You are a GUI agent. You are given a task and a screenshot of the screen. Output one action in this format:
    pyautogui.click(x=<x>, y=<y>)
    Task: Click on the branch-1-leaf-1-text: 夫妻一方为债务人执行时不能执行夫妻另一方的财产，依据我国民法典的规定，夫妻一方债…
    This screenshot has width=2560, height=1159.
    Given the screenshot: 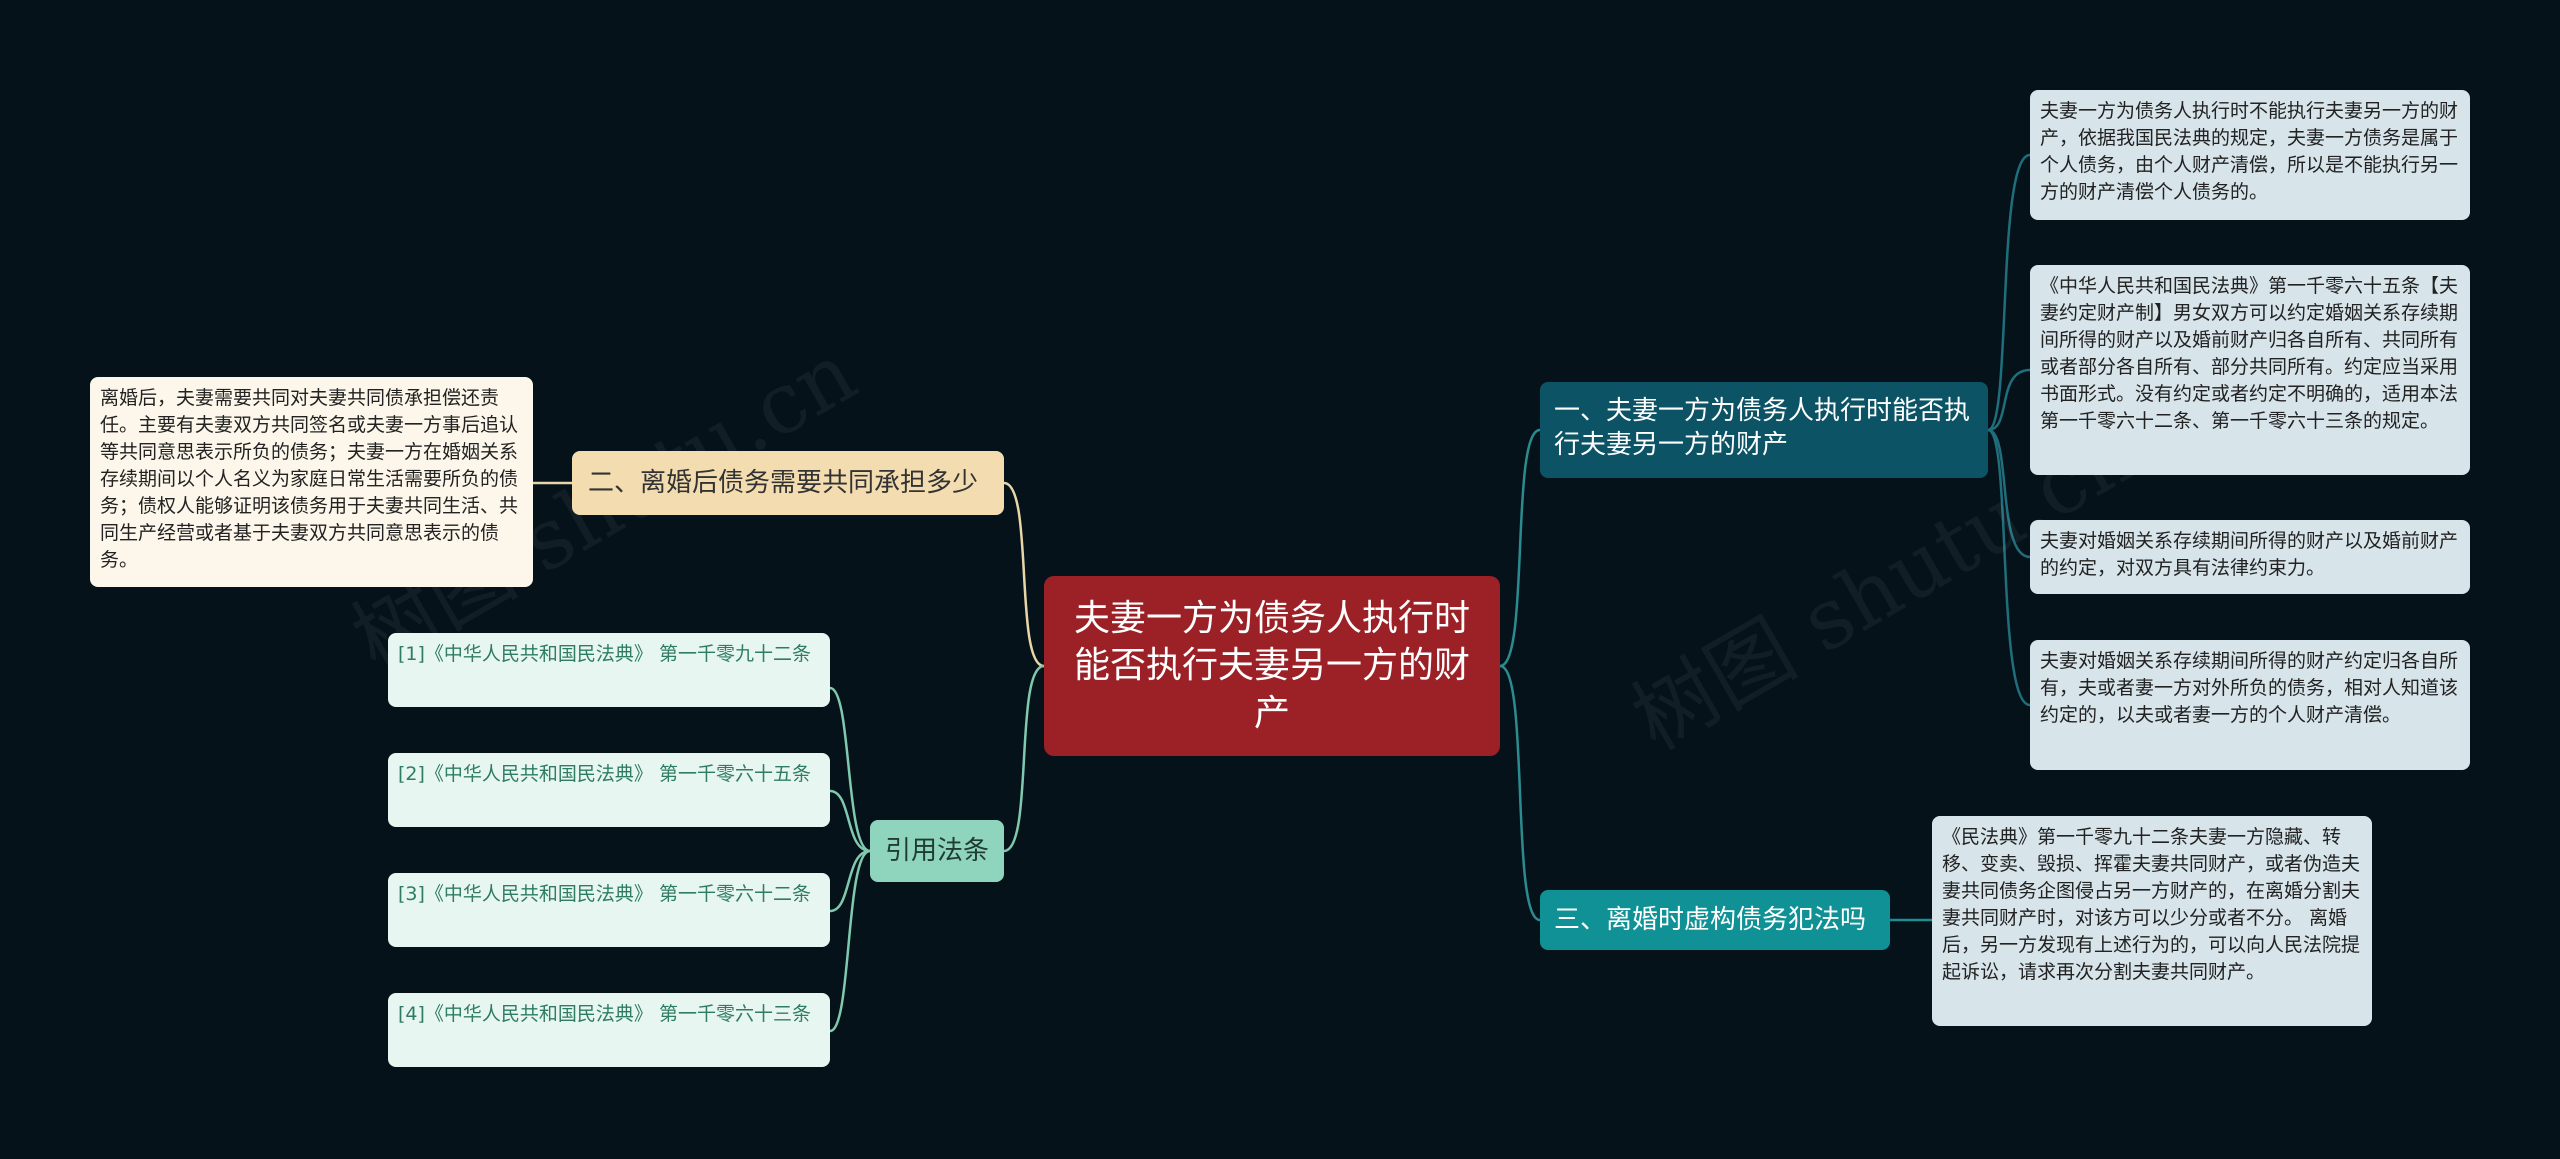 What is the action you would take?
    pyautogui.click(x=2249, y=151)
    